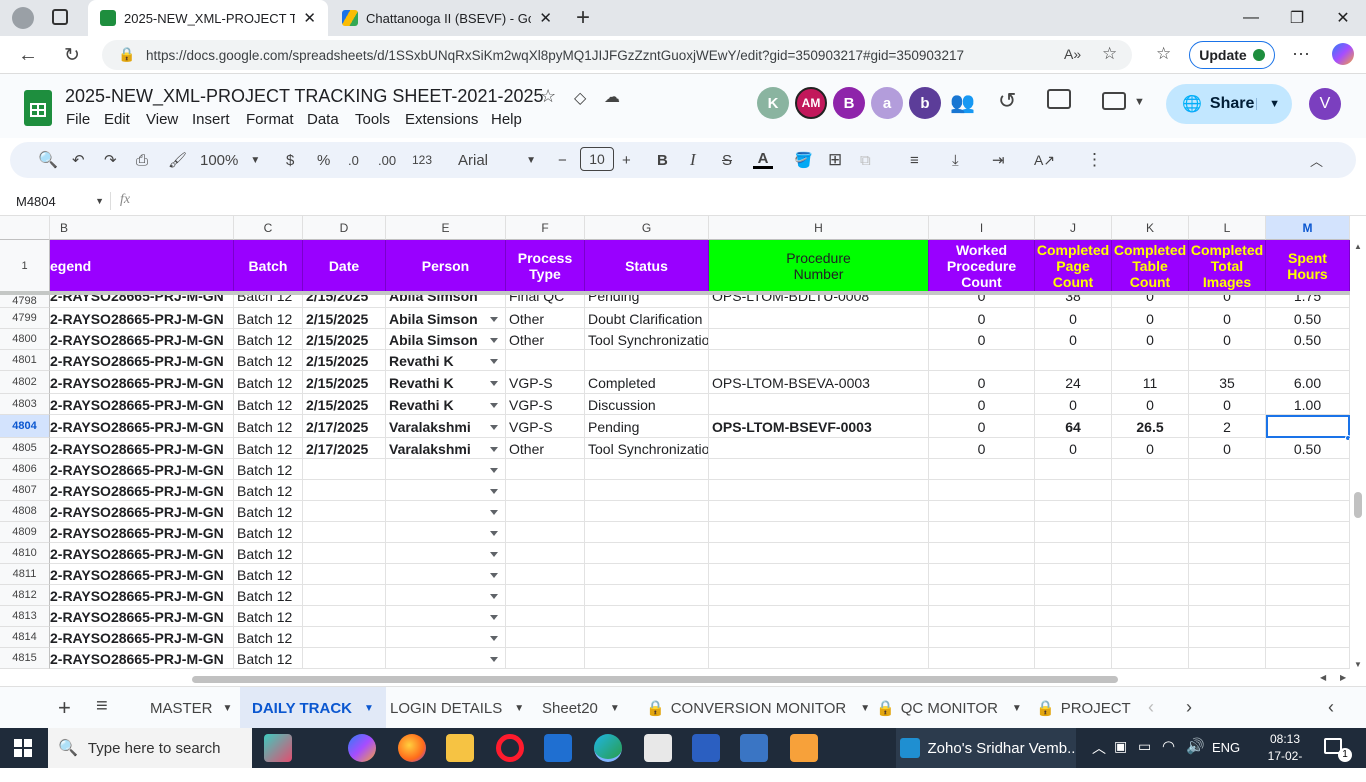 The image size is (1366, 782). What do you see at coordinates (1308, 404) in the screenshot?
I see `cell-m: 1.00` at bounding box center [1308, 404].